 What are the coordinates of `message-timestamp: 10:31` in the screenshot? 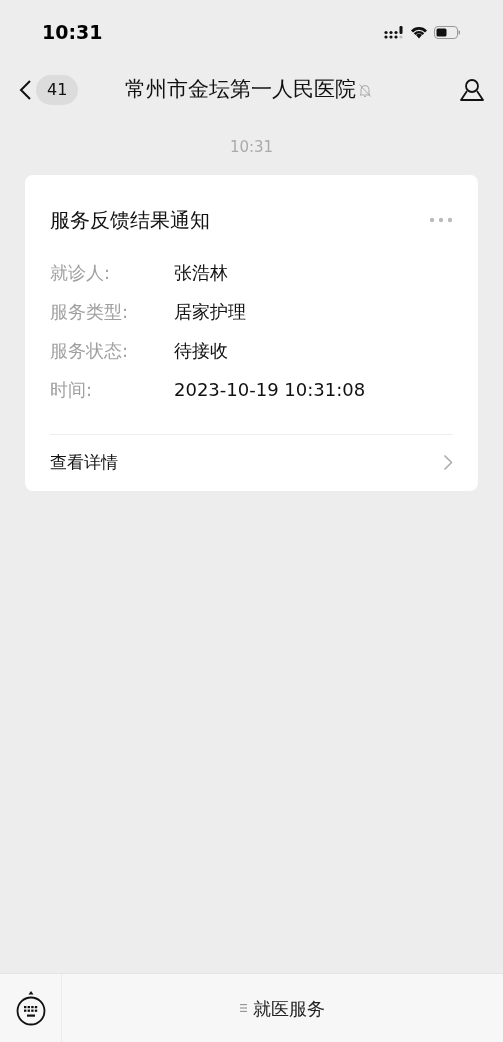 It's located at (251, 147).